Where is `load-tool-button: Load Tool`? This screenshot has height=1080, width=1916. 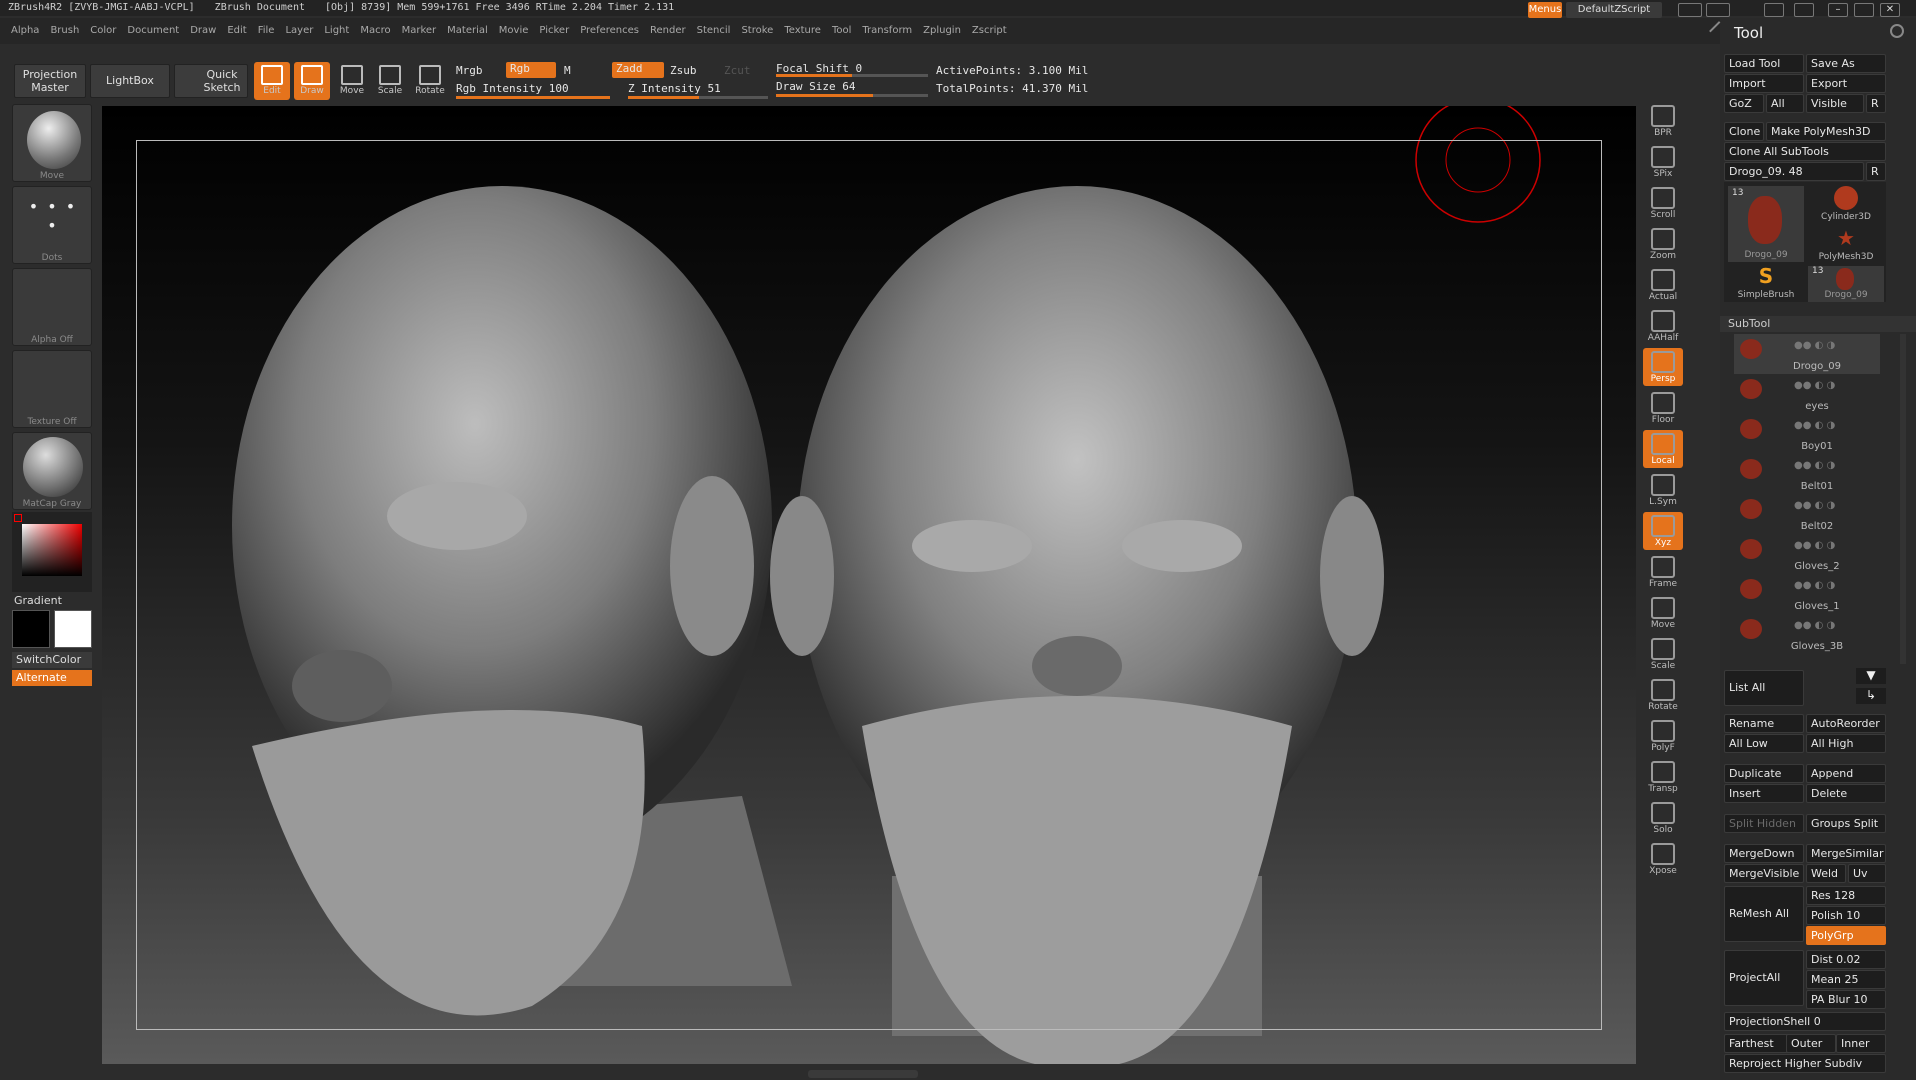
load-tool-button: Load Tool is located at coordinates (1764, 63).